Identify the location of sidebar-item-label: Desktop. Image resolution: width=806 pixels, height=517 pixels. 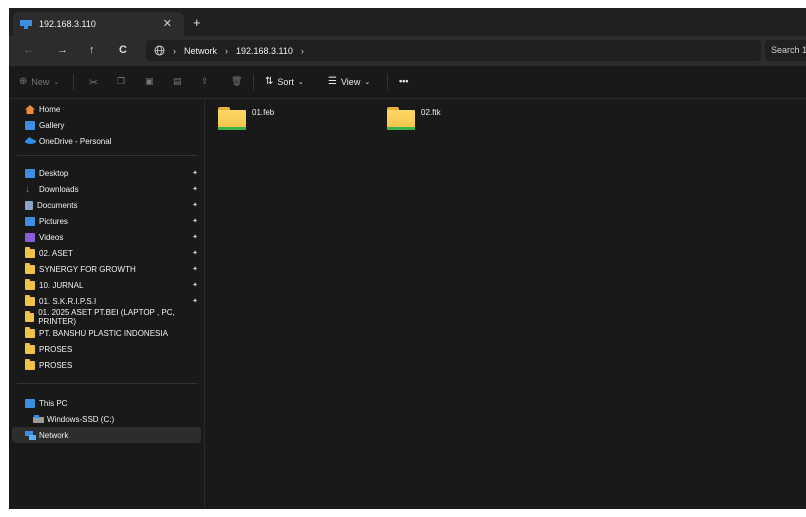
(54, 173).